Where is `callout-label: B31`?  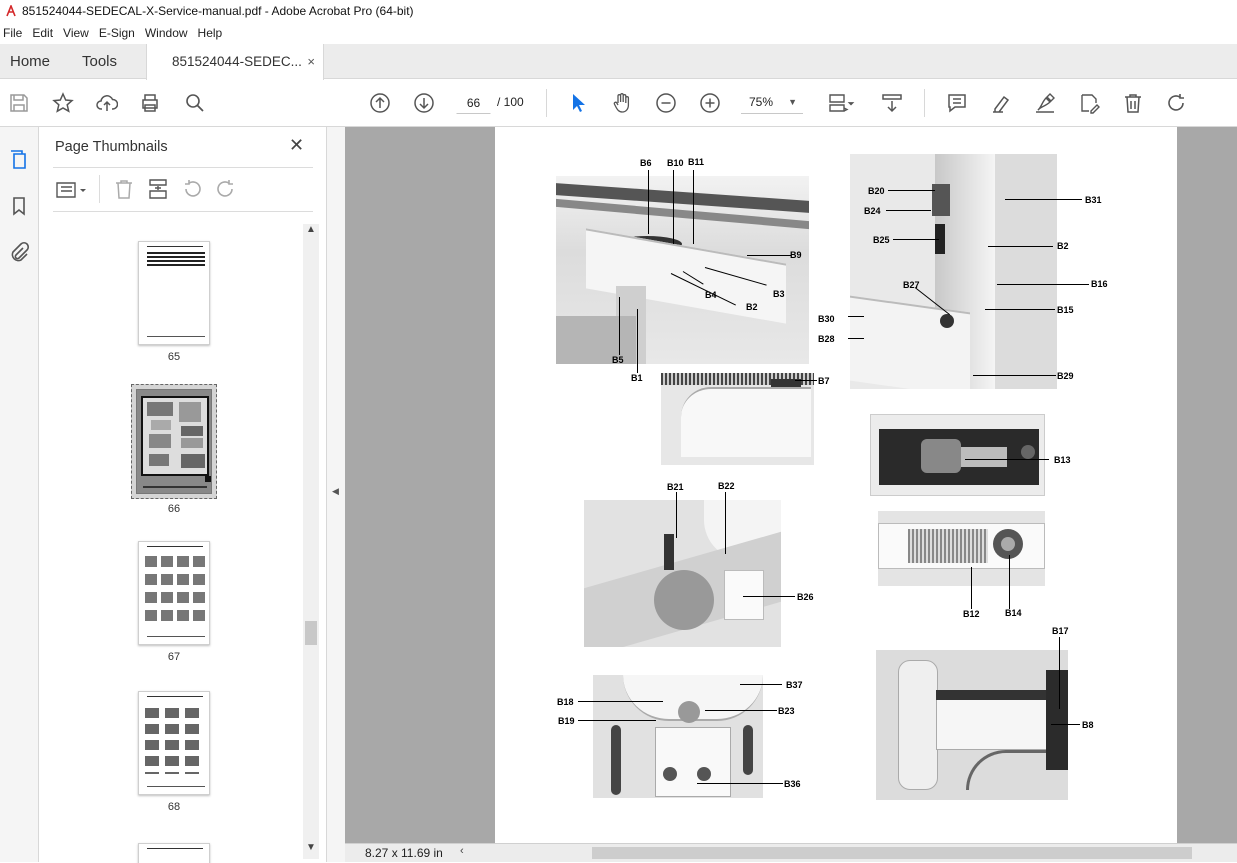
callout-label: B31 is located at coordinates (1093, 200).